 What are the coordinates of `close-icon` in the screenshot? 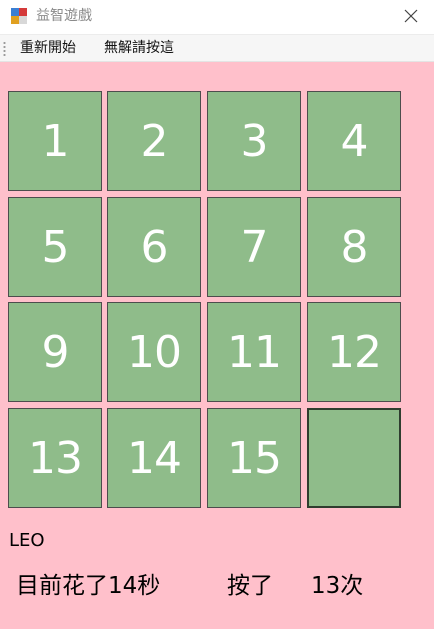 It's located at (411, 17).